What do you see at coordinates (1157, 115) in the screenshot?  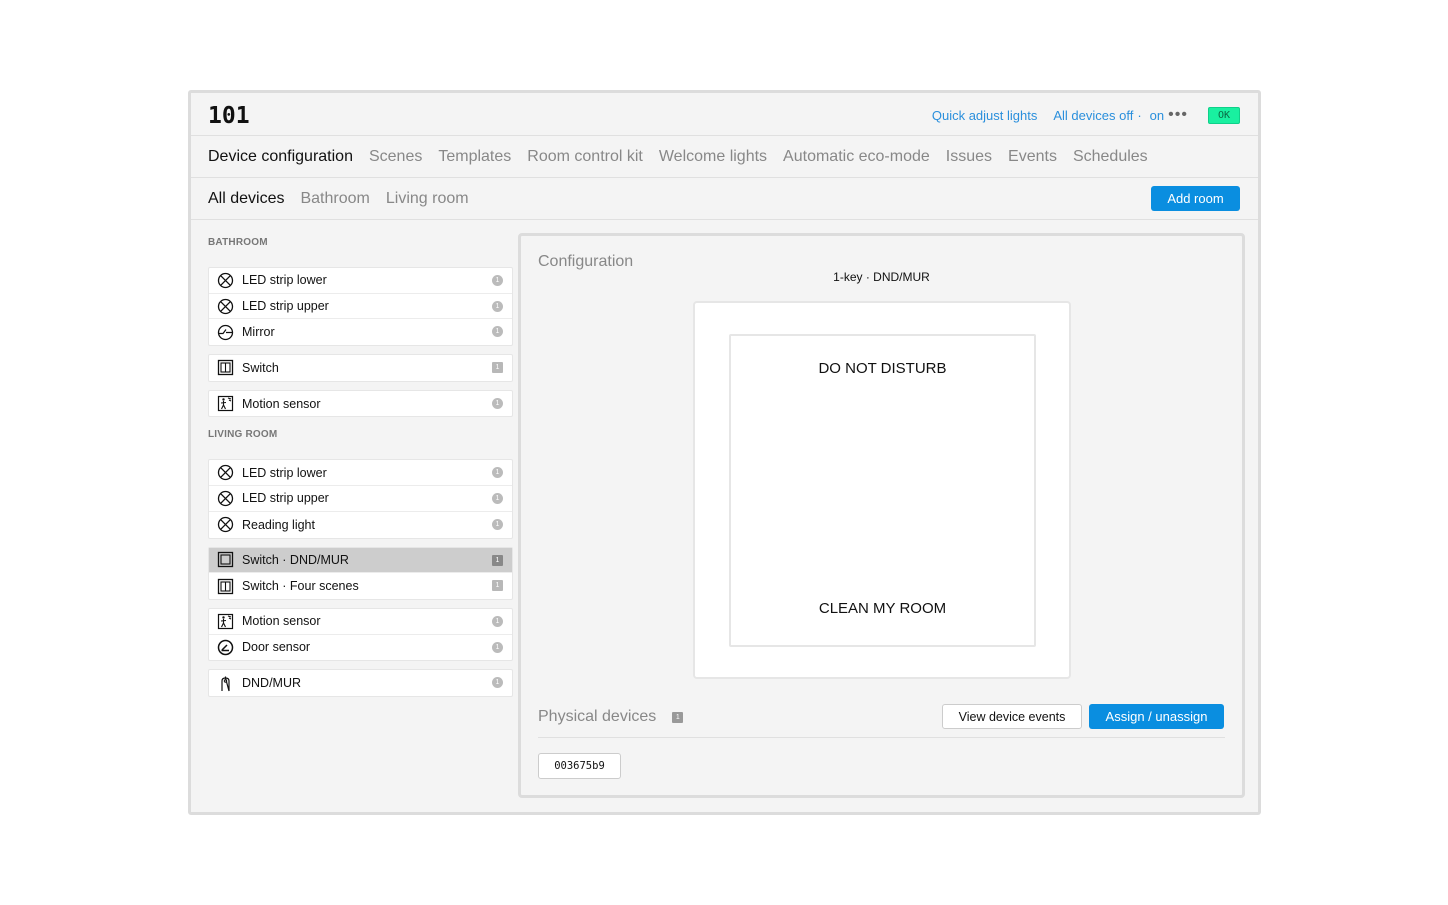 I see `all-devices-on-link: on` at bounding box center [1157, 115].